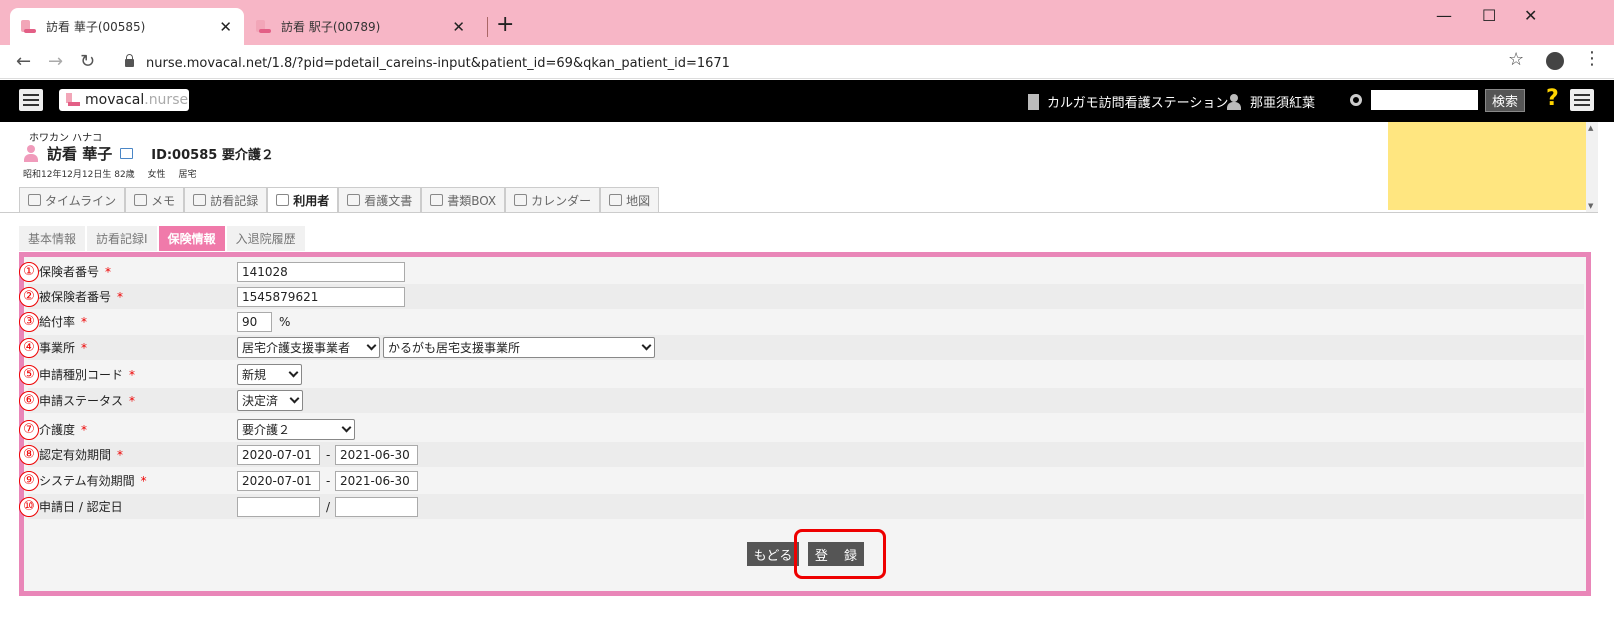  Describe the element at coordinates (463, 199) in the screenshot. I see `tab-doc-box: 書類BOX` at that location.